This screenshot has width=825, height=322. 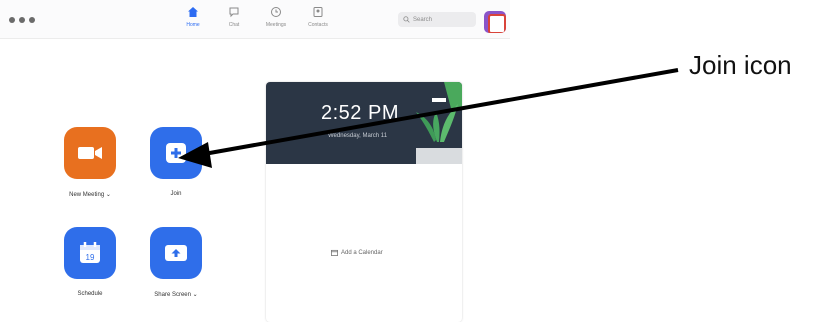 What do you see at coordinates (740, 65) in the screenshot?
I see `annotation-label: Join icon` at bounding box center [740, 65].